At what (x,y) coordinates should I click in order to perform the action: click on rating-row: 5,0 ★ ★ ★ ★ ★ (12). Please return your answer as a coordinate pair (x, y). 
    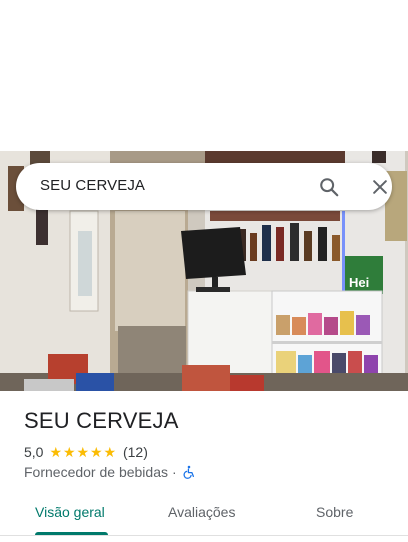
    Looking at the image, I should click on (86, 452).